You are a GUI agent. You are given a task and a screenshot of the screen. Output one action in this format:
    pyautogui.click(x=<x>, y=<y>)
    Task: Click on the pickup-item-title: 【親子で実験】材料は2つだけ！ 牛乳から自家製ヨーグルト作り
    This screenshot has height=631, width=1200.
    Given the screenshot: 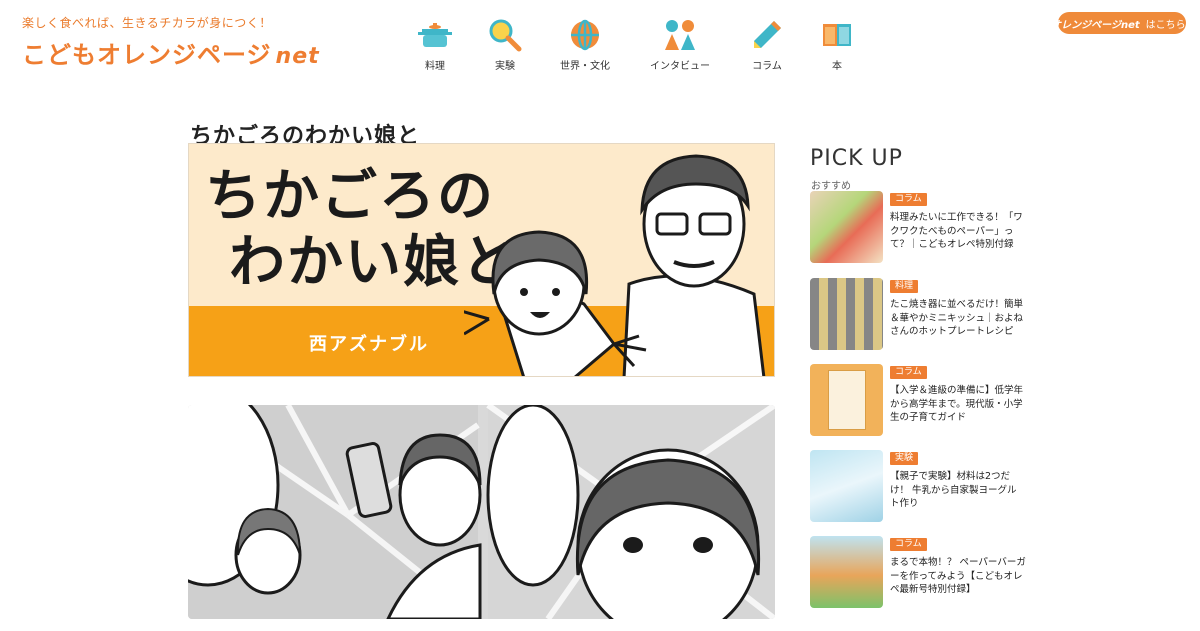 What is the action you would take?
    pyautogui.click(x=953, y=490)
    